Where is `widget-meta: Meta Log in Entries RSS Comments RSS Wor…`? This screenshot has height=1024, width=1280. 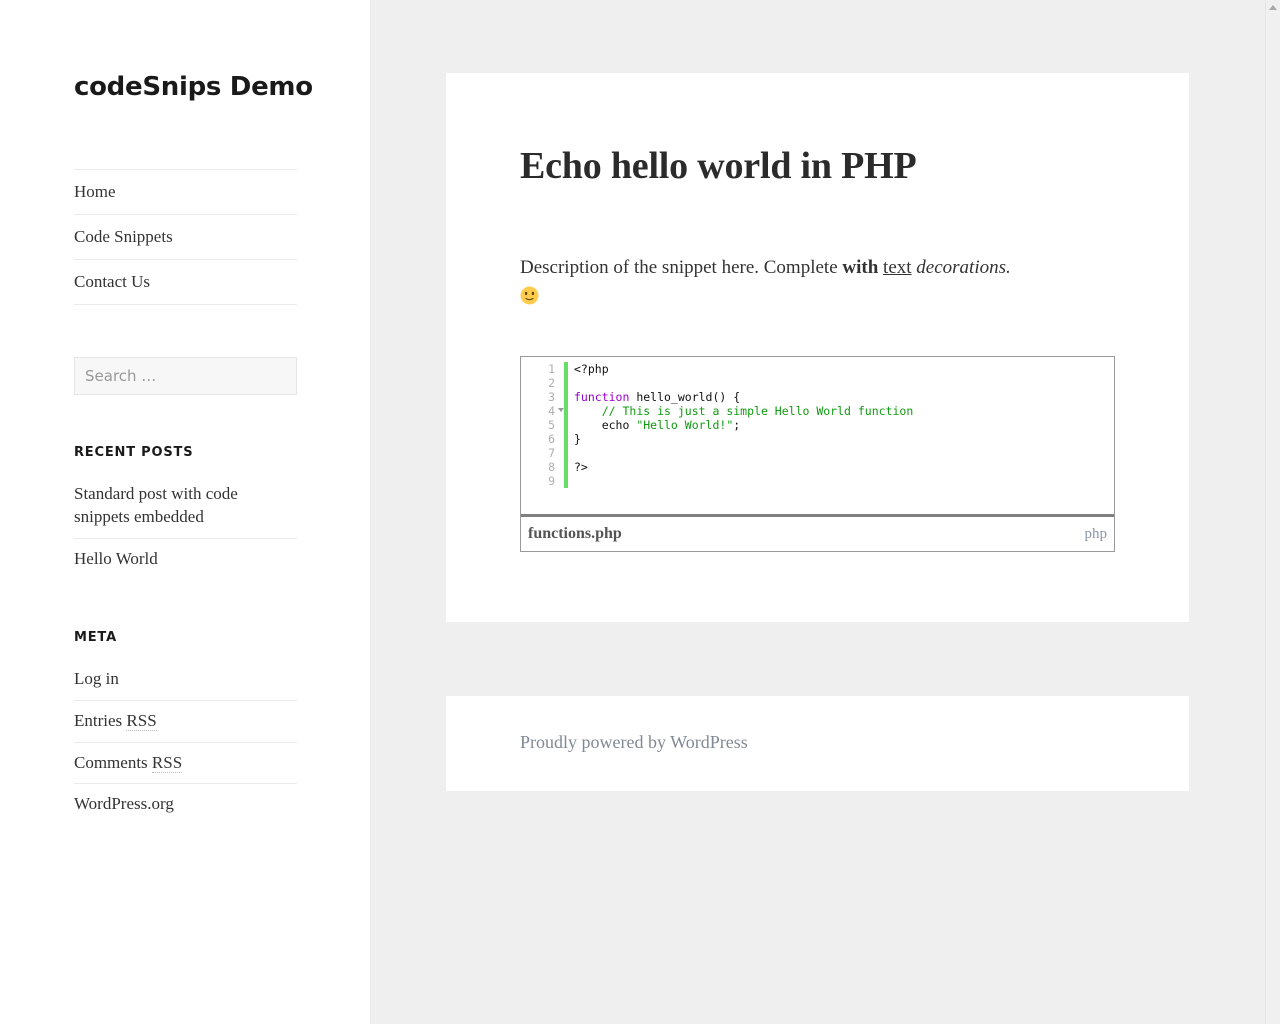 widget-meta: Meta Log in Entries RSS Comments RSS Wor… is located at coordinates (185, 727).